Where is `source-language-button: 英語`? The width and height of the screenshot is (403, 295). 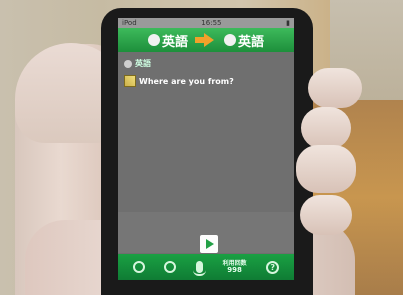 source-language-button: 英語 is located at coordinates (167, 40).